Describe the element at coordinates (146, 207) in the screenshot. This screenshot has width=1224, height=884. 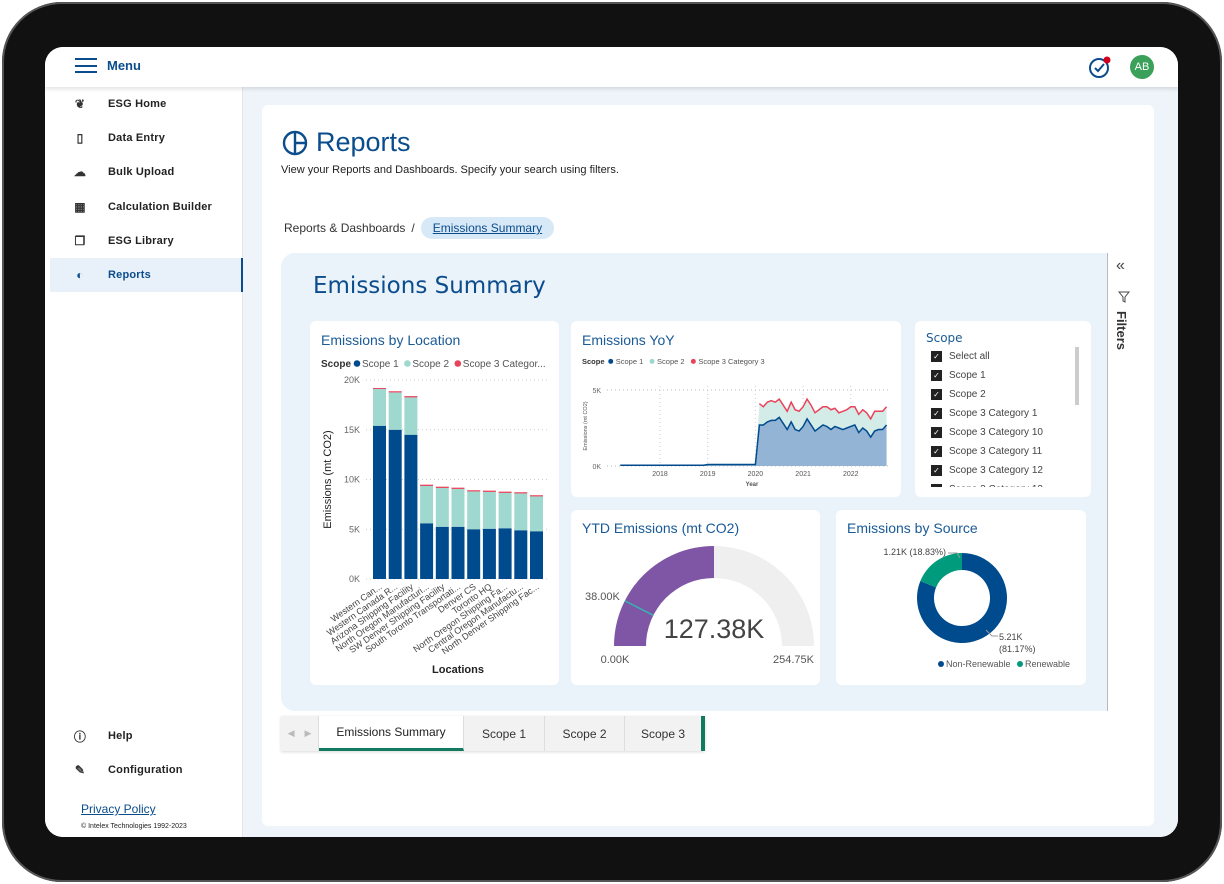
I see `sidebar-item-calculation-builder: ▦ Calculation Builder` at that location.